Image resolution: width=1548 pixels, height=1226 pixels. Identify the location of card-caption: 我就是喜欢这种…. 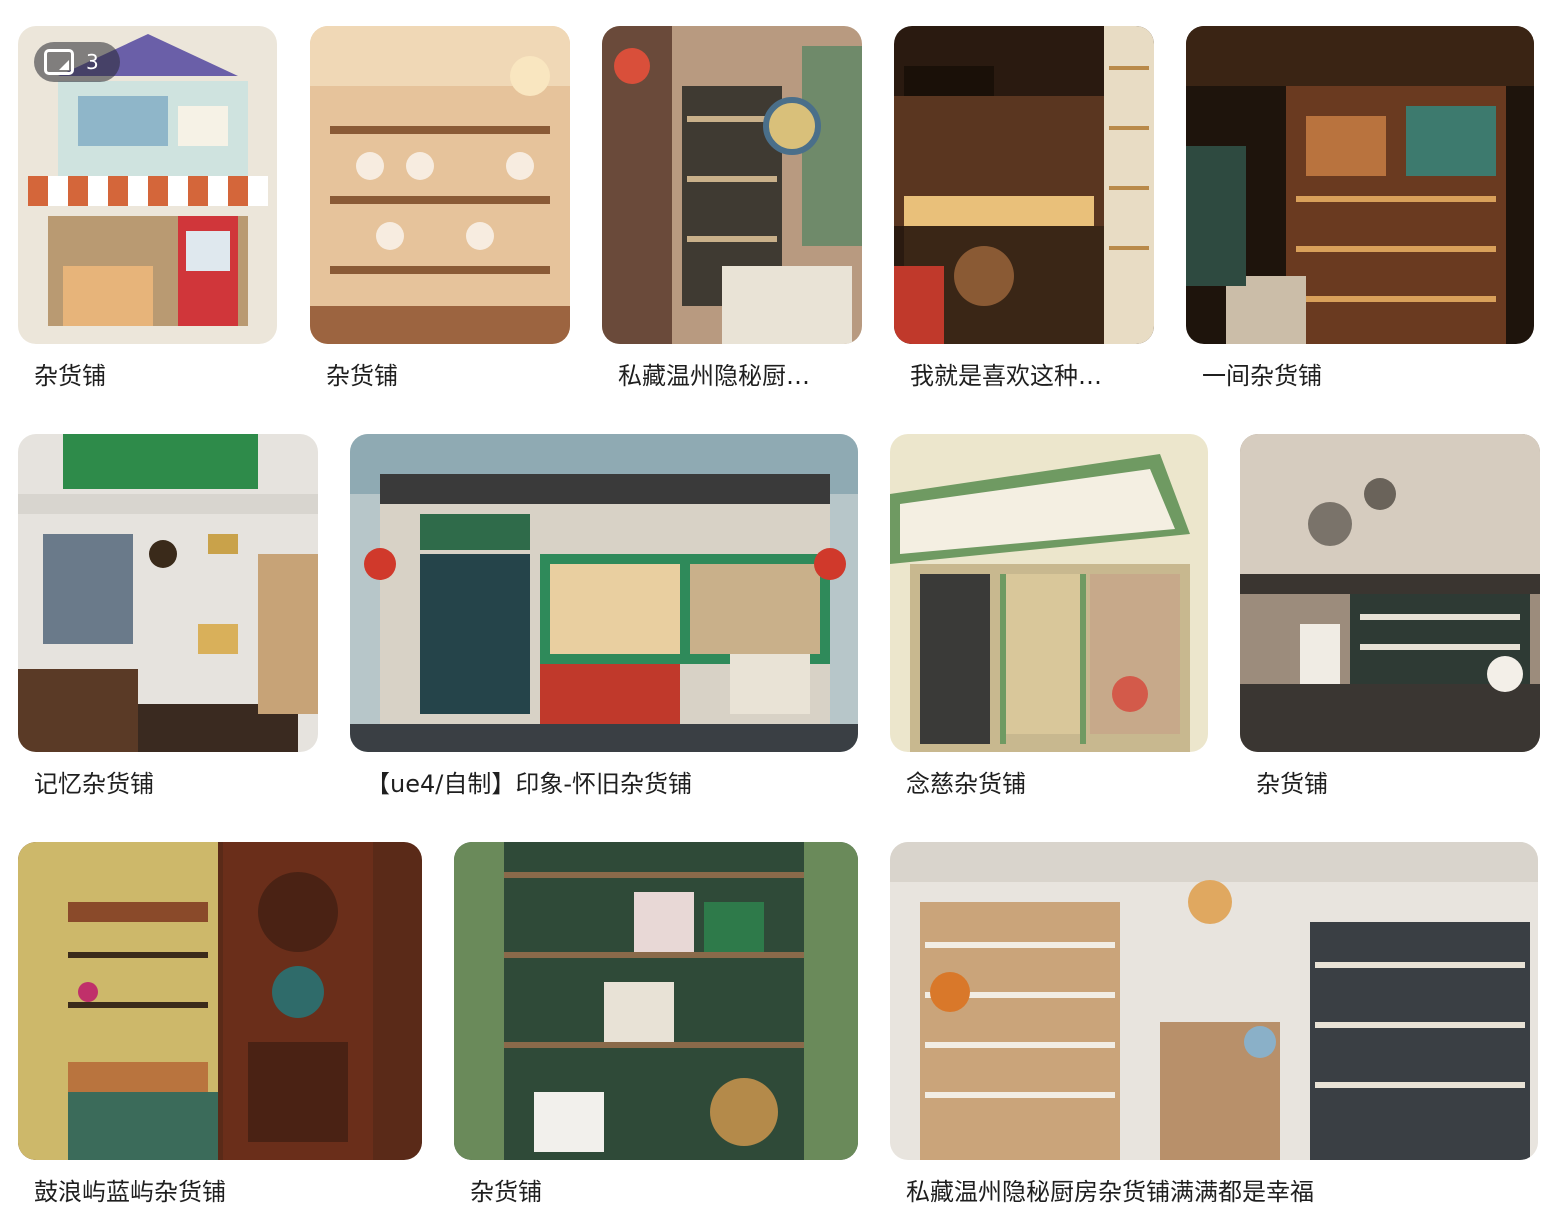
(1025, 376).